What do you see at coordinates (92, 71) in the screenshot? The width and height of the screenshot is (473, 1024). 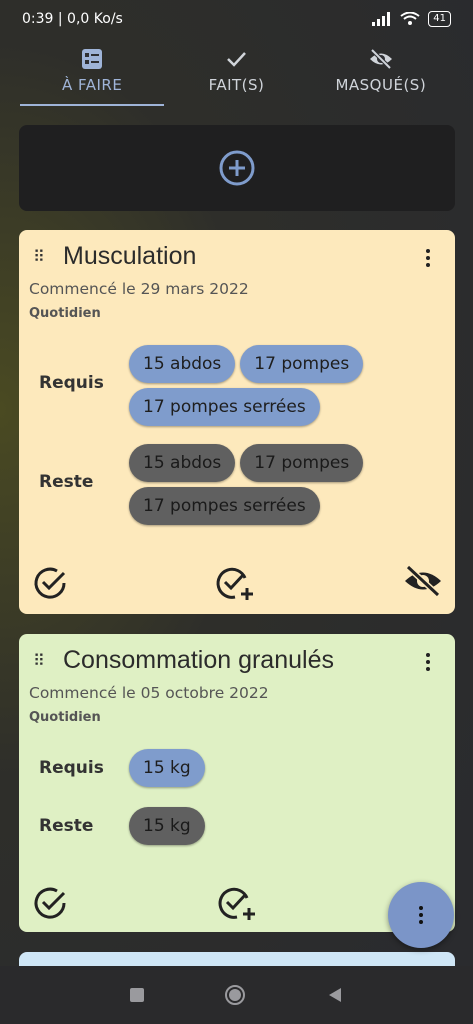 I see `tab-todo: À FAIRE` at bounding box center [92, 71].